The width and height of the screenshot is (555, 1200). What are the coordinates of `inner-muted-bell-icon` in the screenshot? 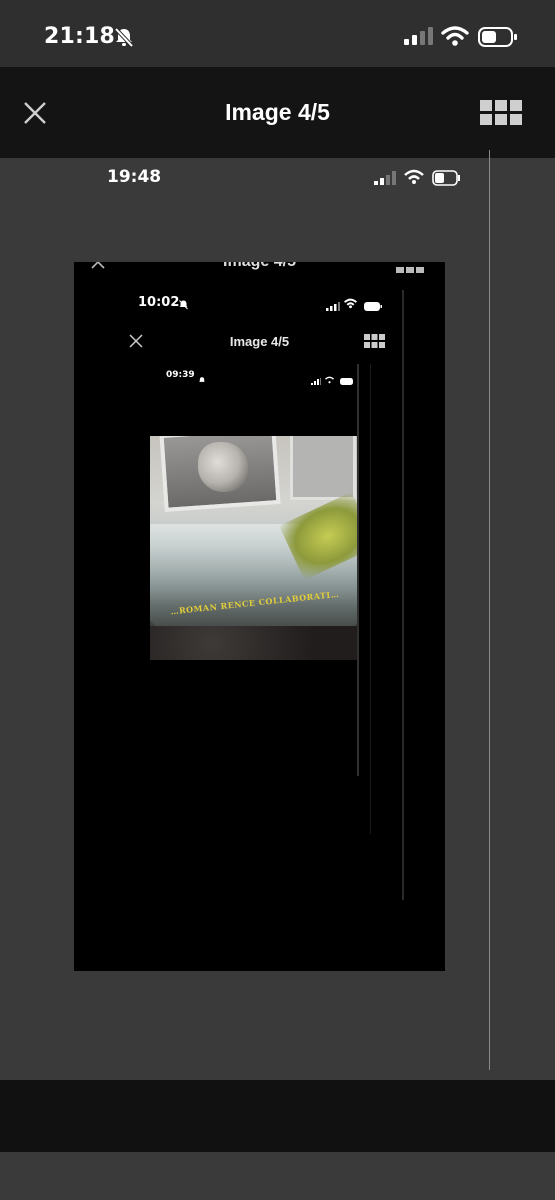 It's located at (202, 380).